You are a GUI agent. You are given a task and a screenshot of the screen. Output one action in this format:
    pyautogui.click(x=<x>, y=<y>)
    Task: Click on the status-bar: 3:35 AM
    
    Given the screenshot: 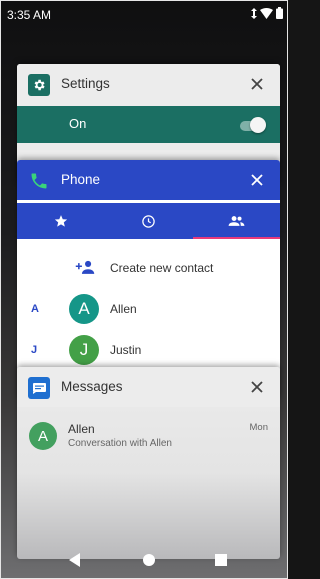 What is the action you would take?
    pyautogui.click(x=145, y=14)
    